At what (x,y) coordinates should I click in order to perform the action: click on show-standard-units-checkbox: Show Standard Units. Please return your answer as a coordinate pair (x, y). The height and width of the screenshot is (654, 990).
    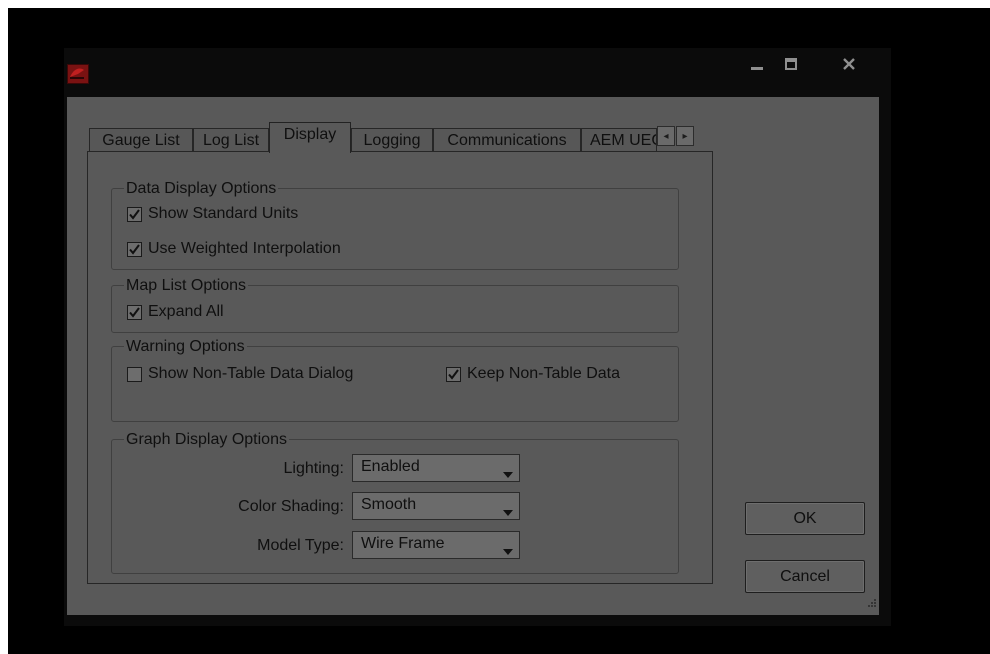
    Looking at the image, I should click on (212, 214).